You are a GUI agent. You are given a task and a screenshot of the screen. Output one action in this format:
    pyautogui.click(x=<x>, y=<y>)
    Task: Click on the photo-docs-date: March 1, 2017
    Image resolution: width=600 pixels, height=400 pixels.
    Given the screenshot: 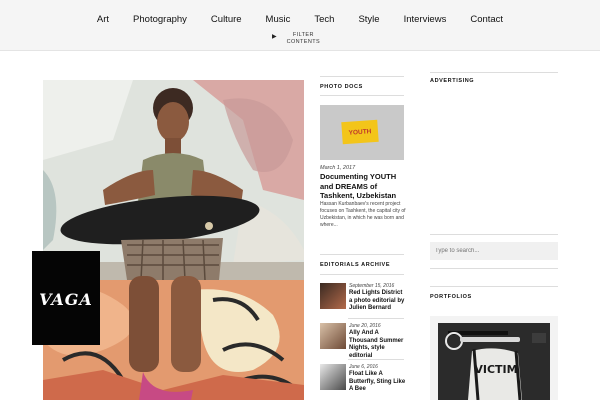 What is the action you would take?
    pyautogui.click(x=338, y=168)
    